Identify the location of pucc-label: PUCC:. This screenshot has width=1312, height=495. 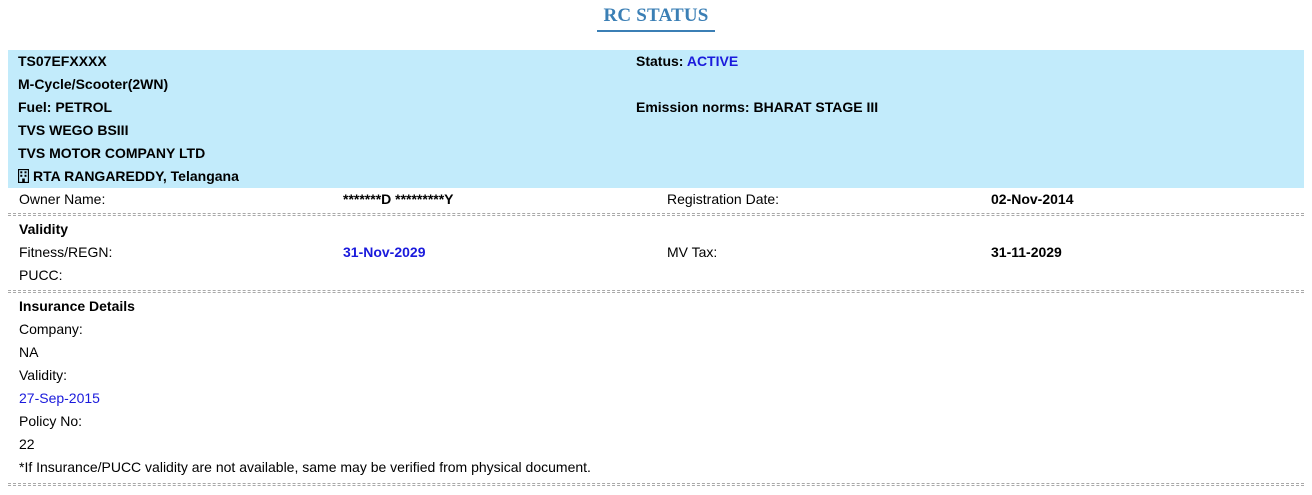
(41, 275).